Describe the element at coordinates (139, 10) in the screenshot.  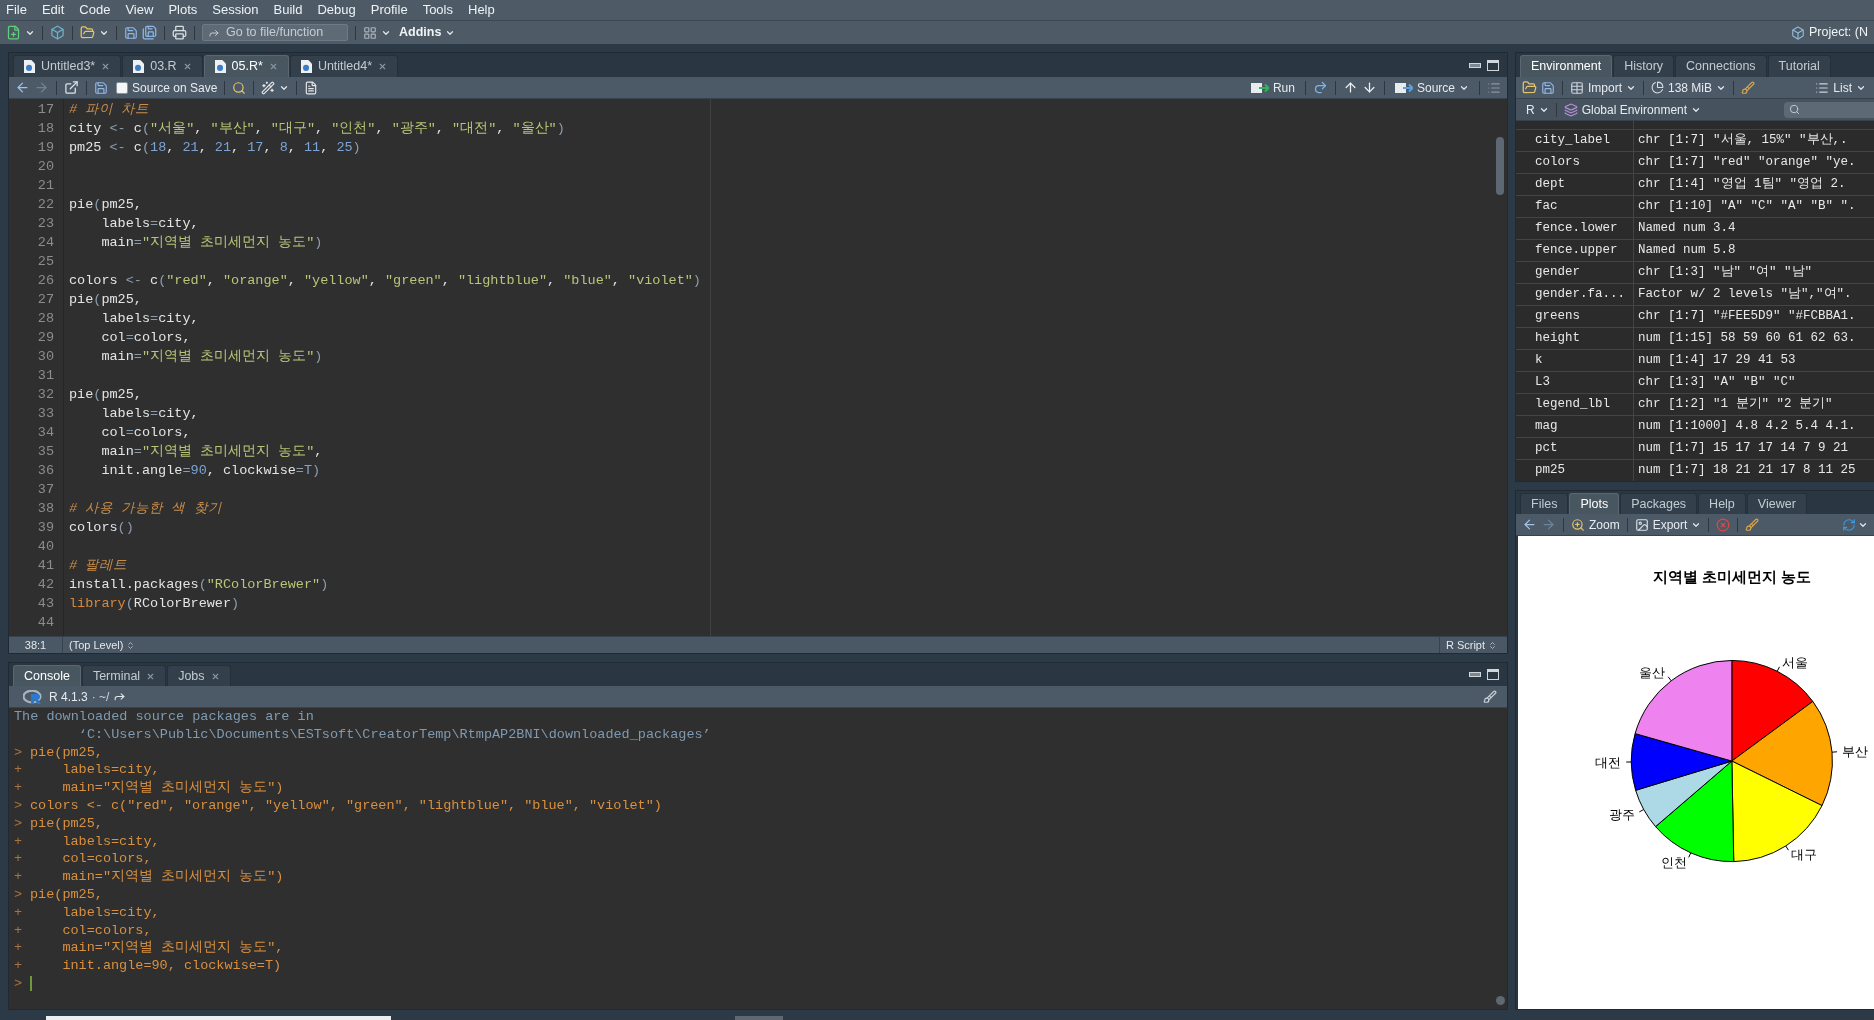
I see `menu-item: View` at that location.